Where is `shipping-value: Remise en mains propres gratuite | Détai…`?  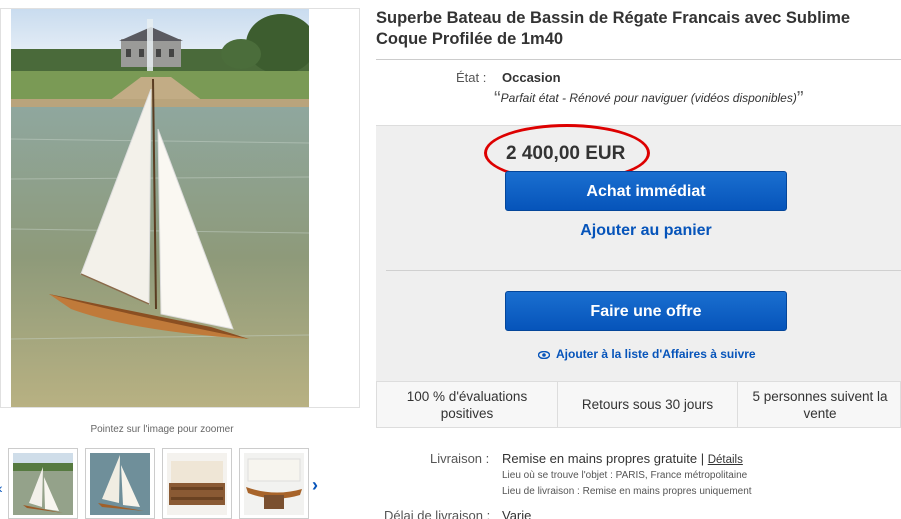 shipping-value: Remise en mains propres gratuite | Détai… is located at coordinates (622, 458).